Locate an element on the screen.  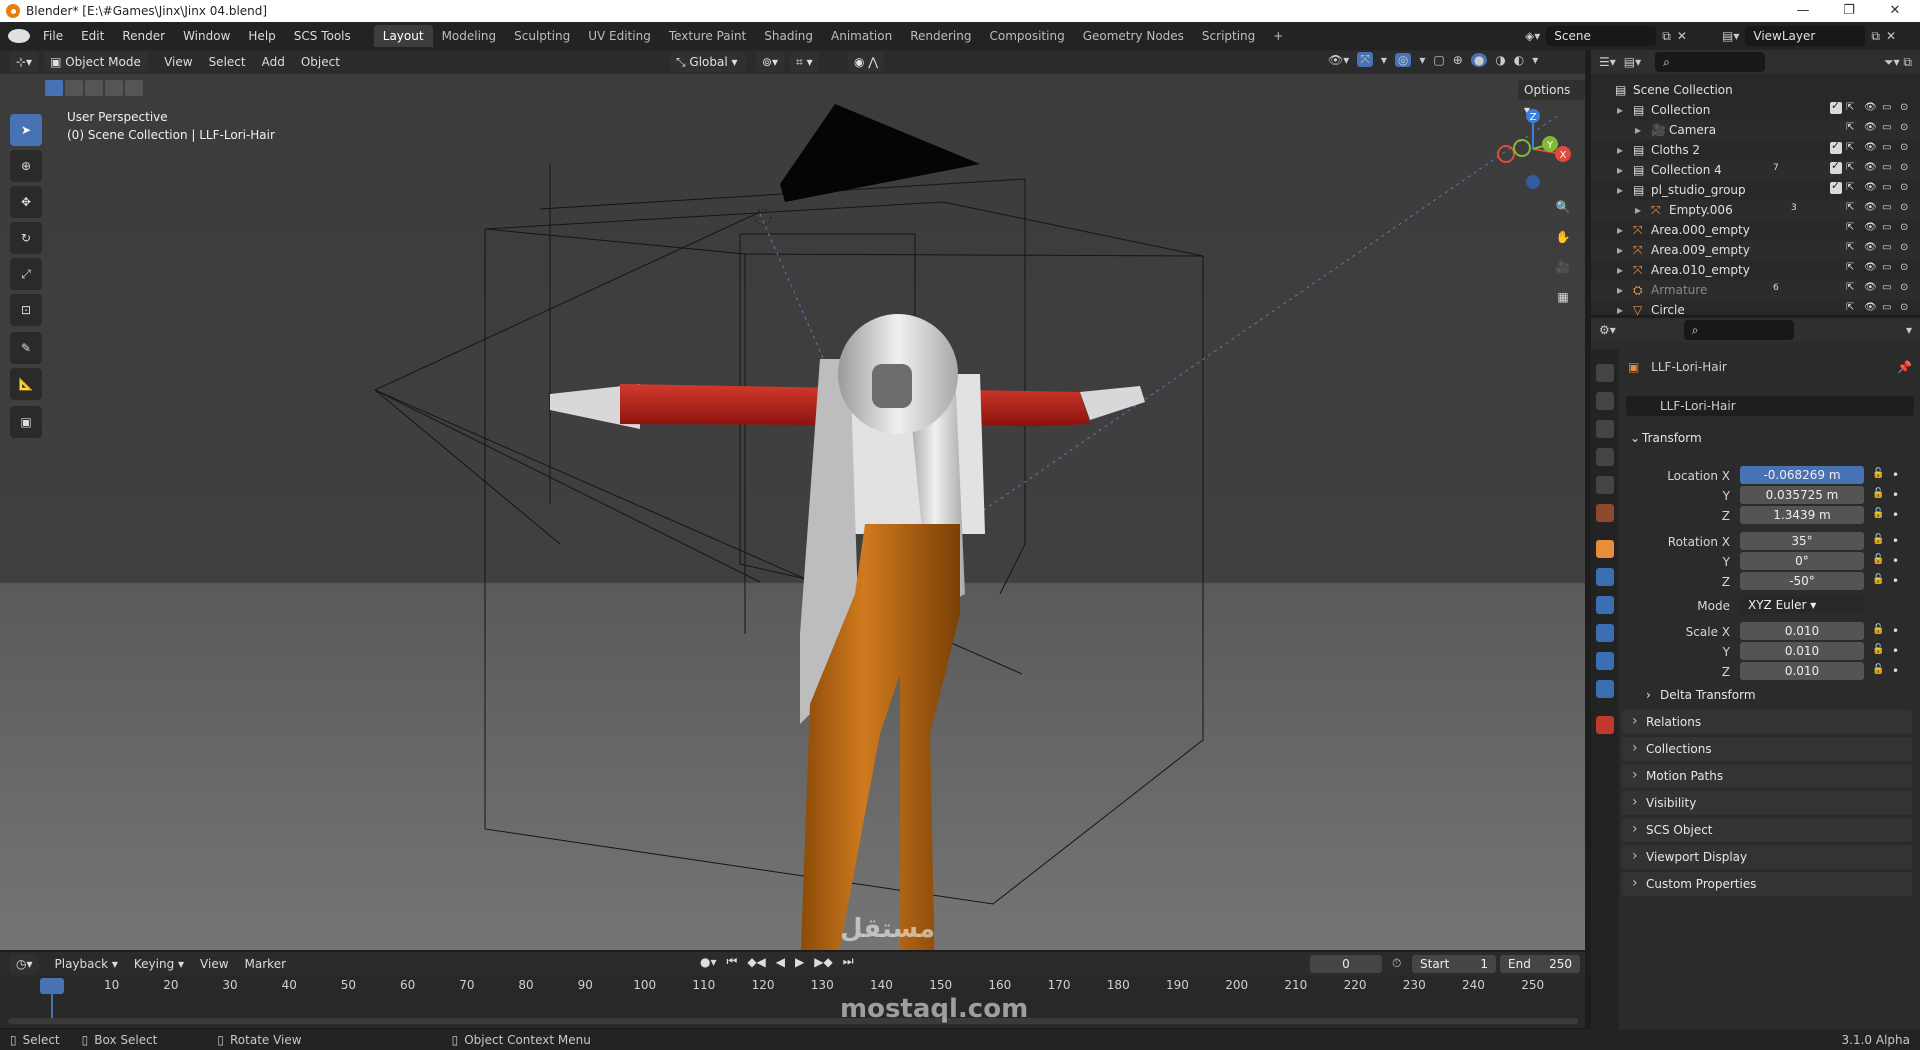
outliner-item: ▸ ⤧ Empty.006 3 ⇱ 👁 ▭ ⊙ is located at coordinates (1755, 210).